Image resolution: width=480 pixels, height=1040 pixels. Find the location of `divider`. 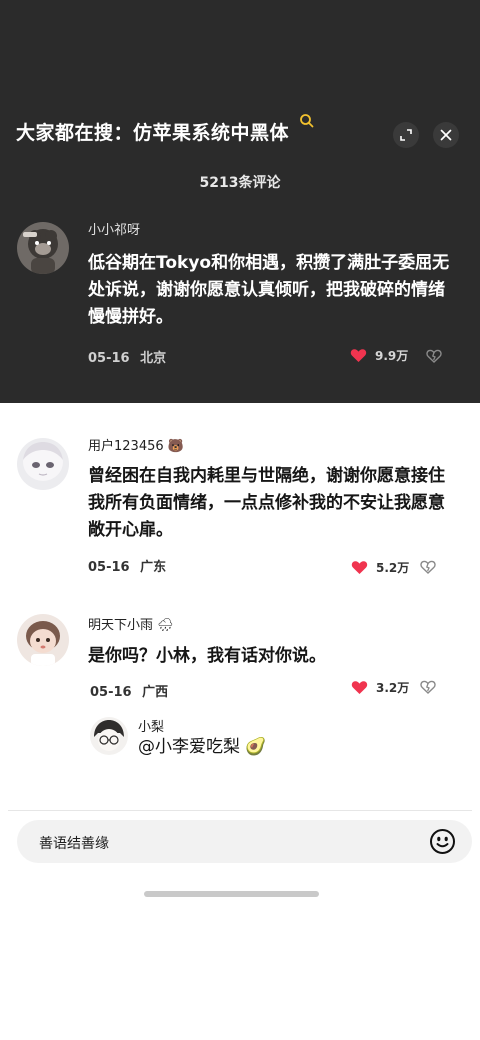

divider is located at coordinates (240, 810).